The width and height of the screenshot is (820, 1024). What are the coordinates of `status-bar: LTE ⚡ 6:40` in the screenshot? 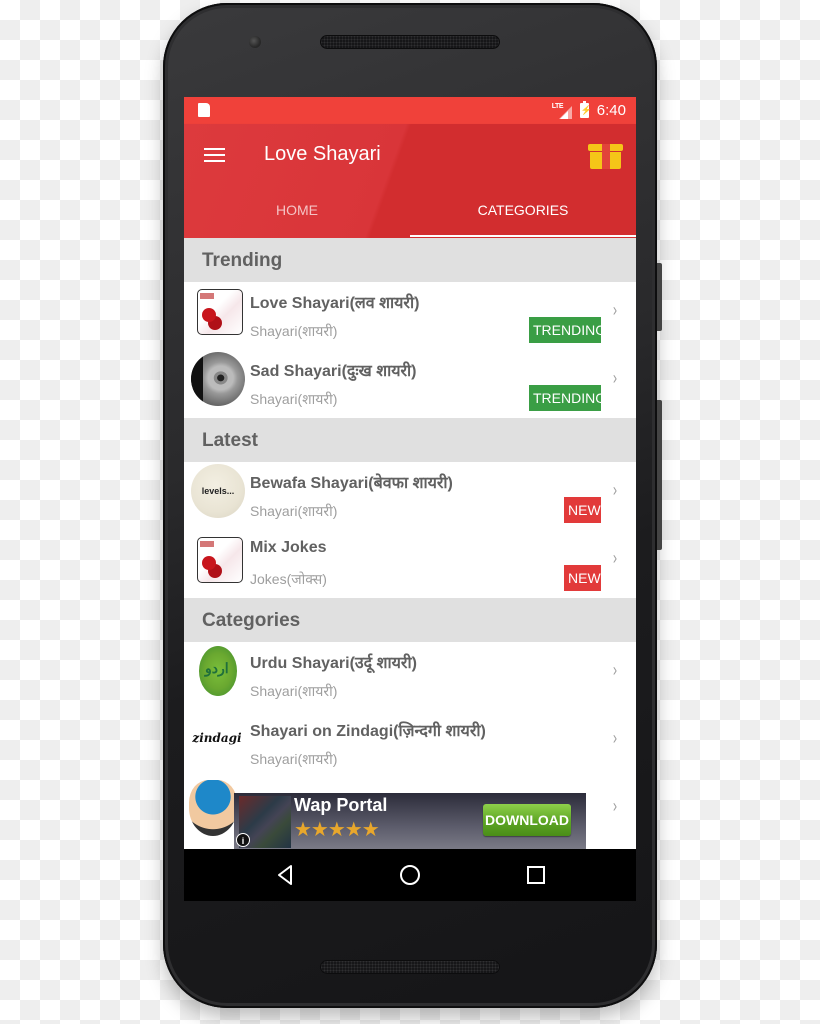 It's located at (410, 110).